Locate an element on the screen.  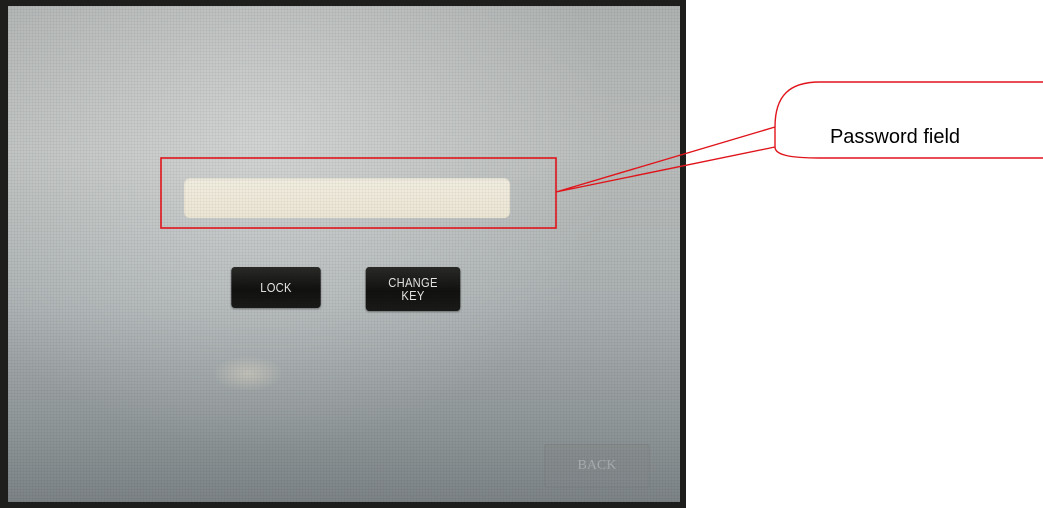
lock-button: LOCK is located at coordinates (276, 287).